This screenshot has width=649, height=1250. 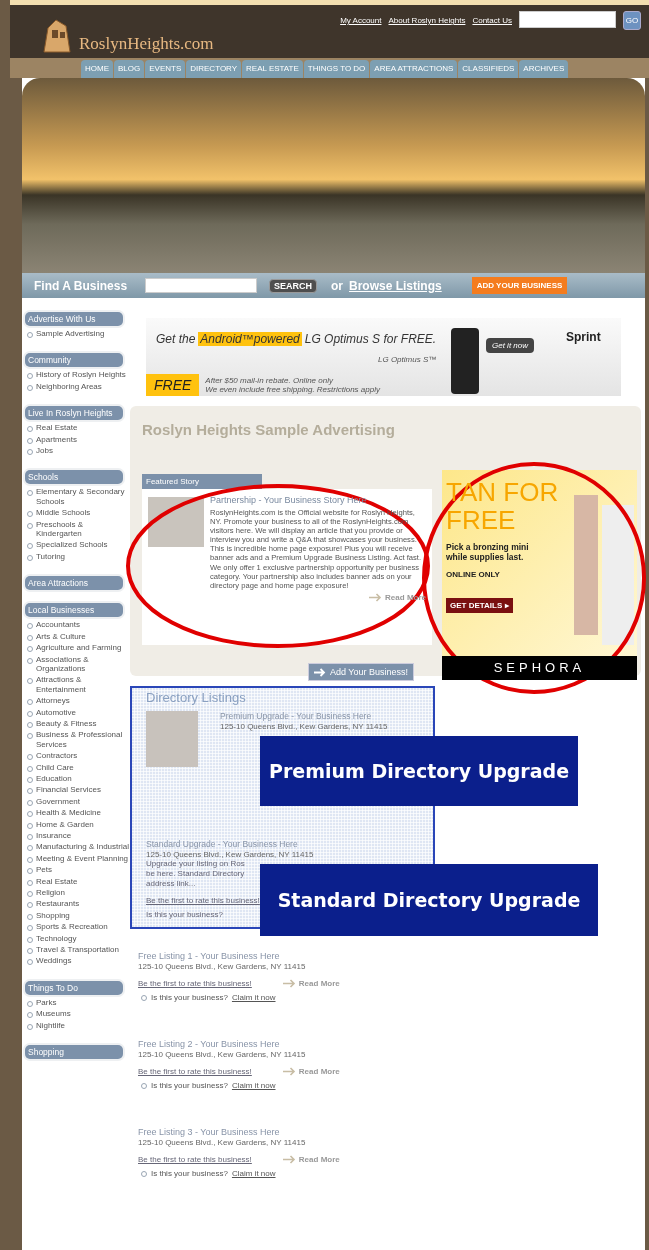 I want to click on sidebar-heading: Things To Do, so click(x=74, y=987).